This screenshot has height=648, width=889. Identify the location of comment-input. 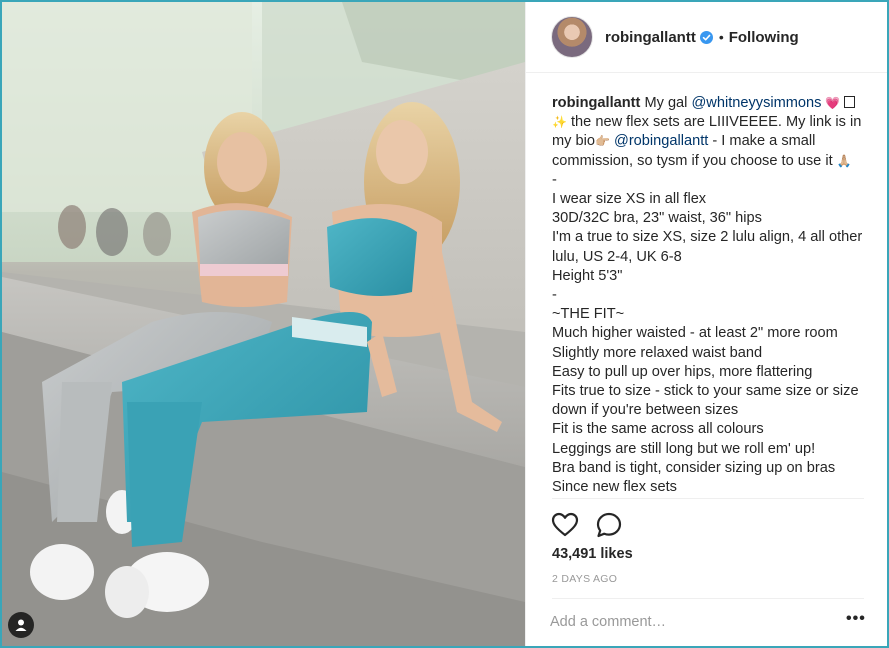
(690, 622).